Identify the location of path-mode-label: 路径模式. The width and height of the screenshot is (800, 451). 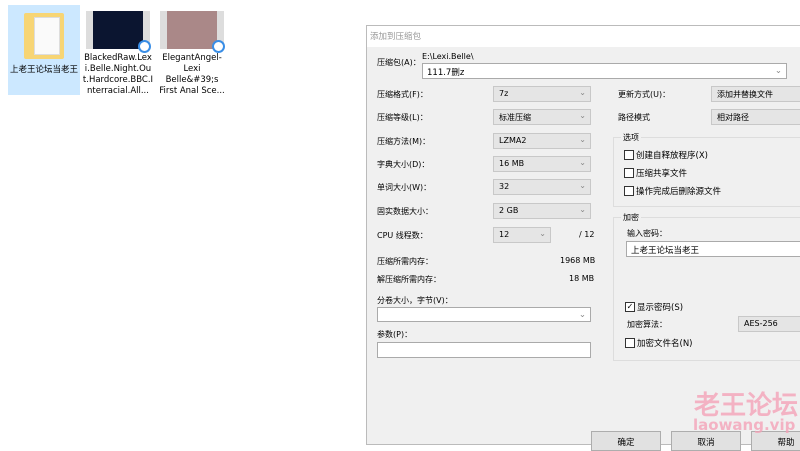
(634, 117).